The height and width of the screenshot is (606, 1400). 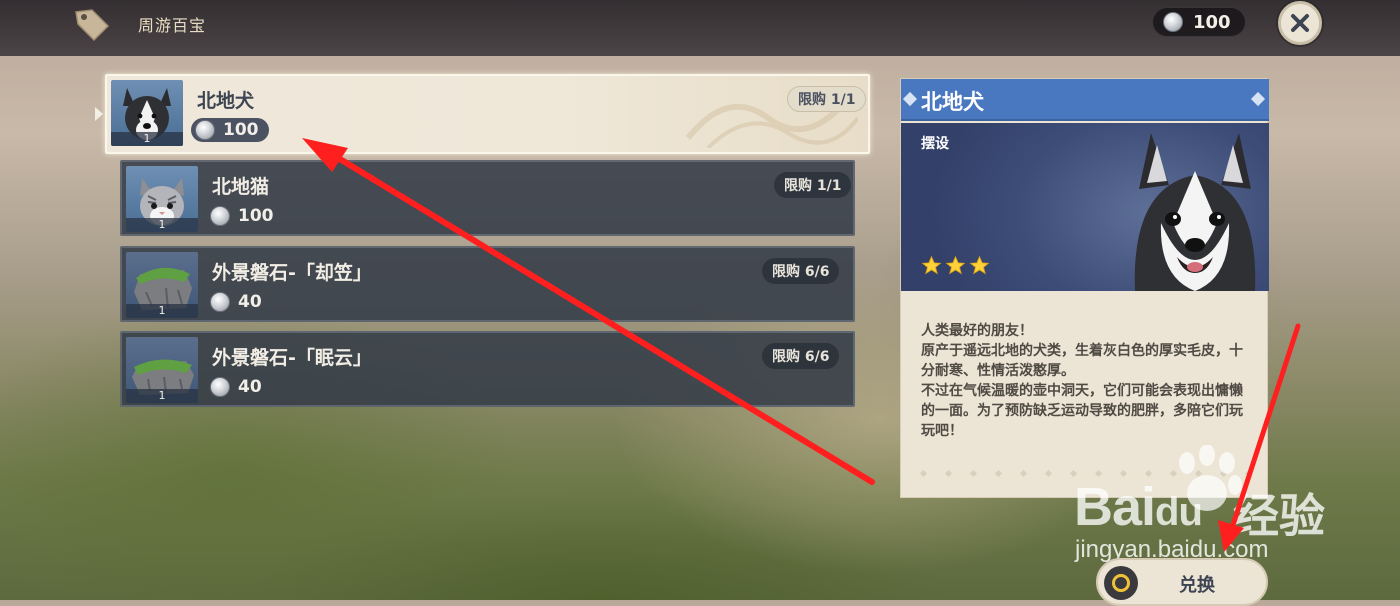 I want to click on selection-indicator-icon, so click(x=99, y=114).